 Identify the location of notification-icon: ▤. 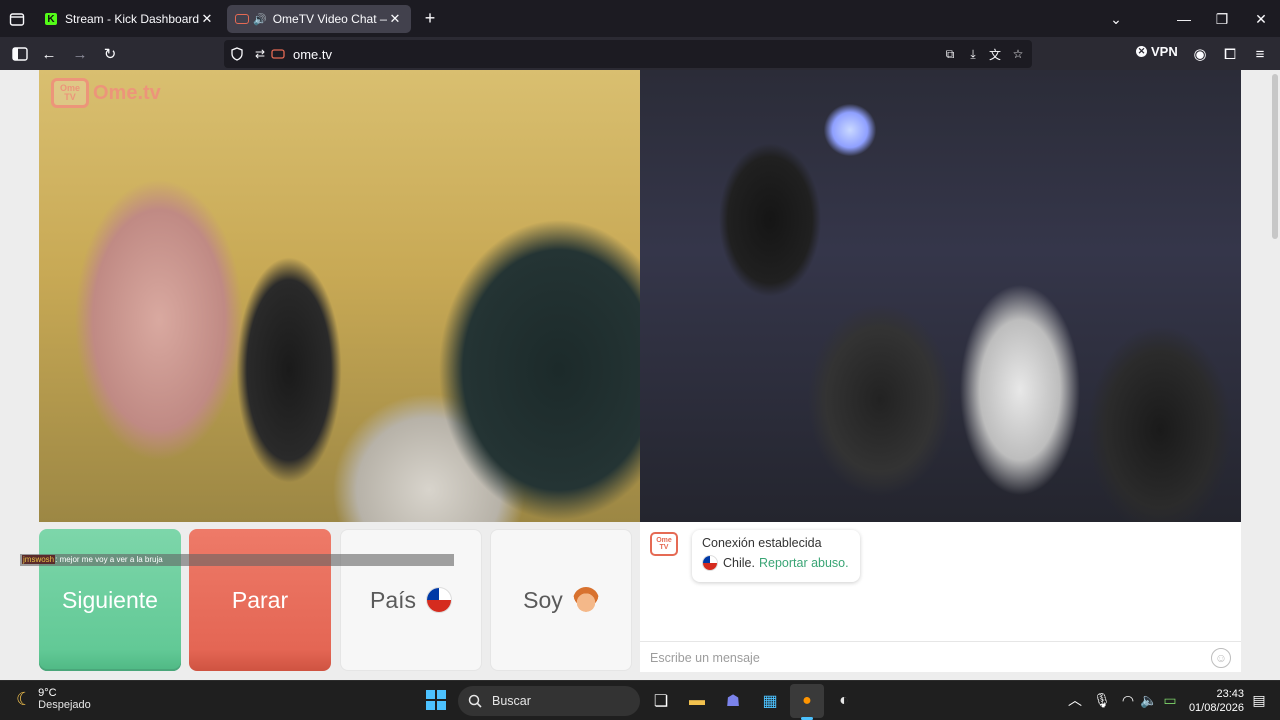
(1259, 700).